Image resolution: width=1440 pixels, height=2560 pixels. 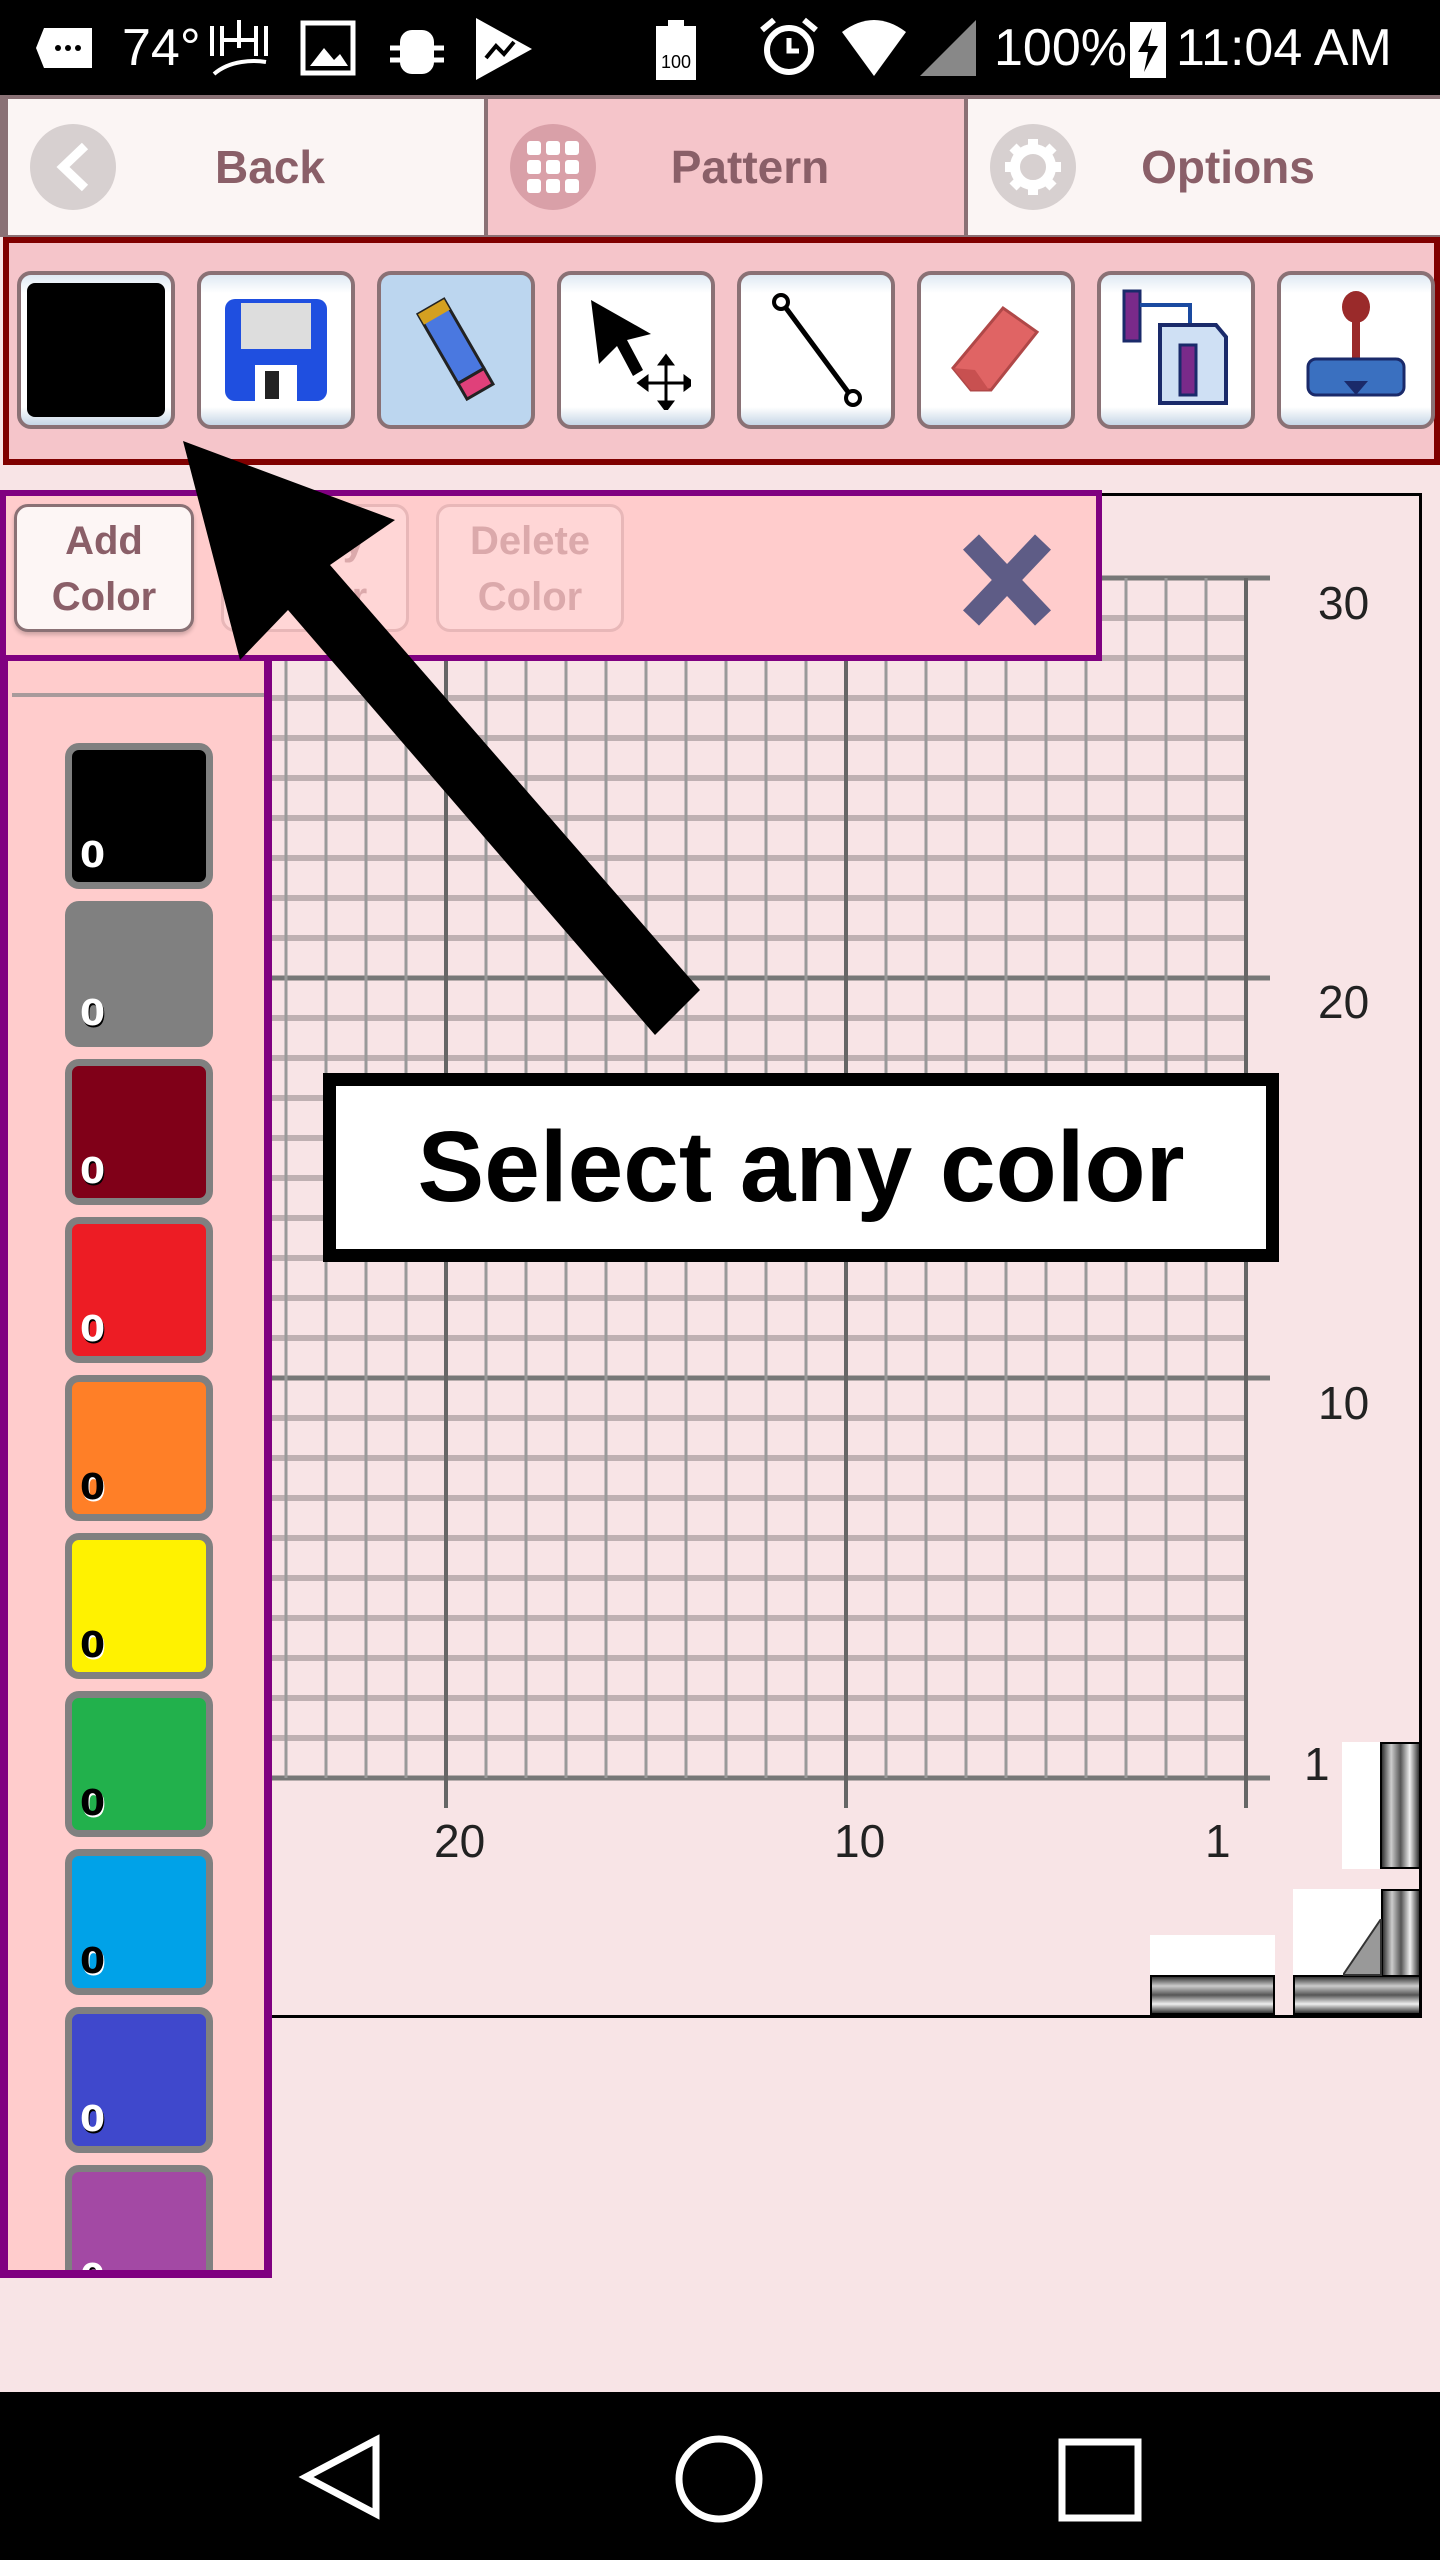 I want to click on column-label: 20, so click(x=460, y=1841).